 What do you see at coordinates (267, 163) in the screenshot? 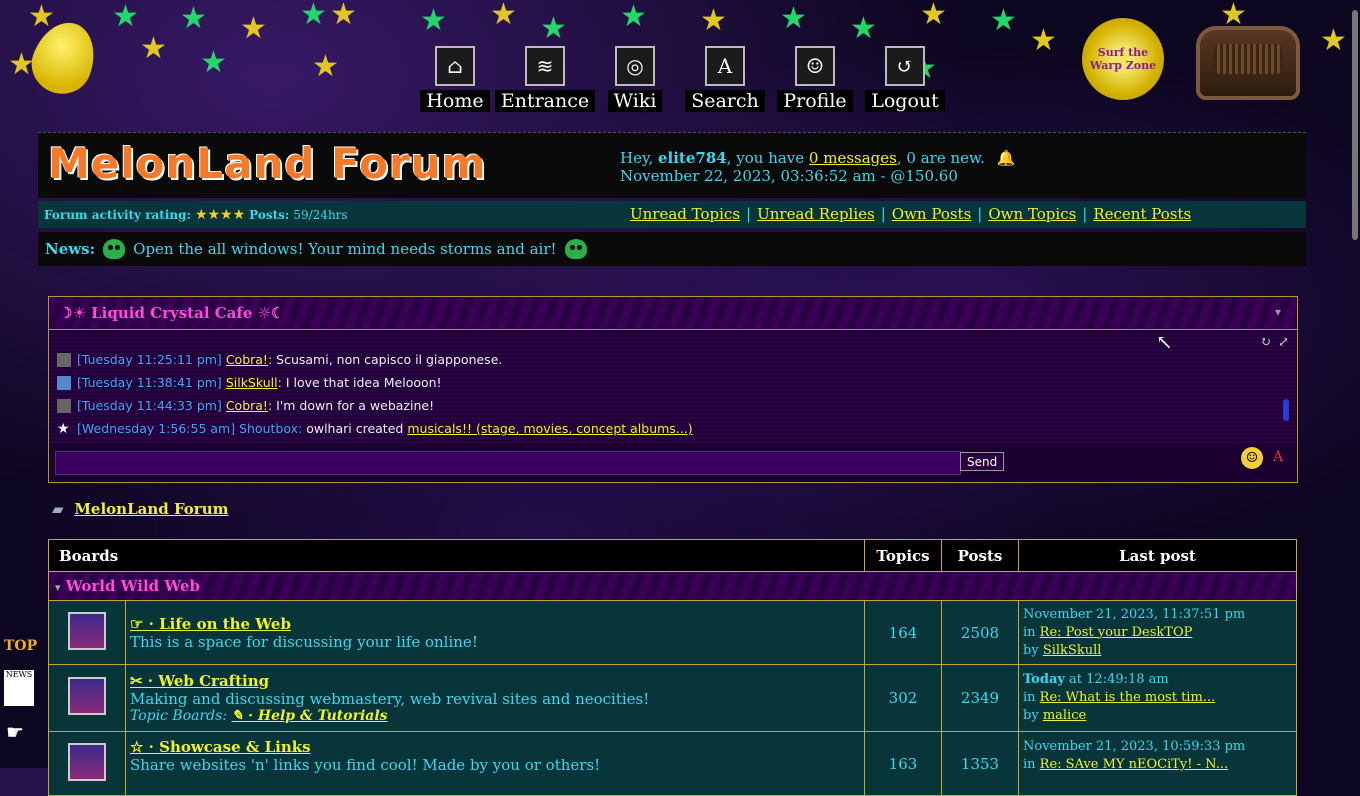
I see `forum-logo: MelonLand Forum` at bounding box center [267, 163].